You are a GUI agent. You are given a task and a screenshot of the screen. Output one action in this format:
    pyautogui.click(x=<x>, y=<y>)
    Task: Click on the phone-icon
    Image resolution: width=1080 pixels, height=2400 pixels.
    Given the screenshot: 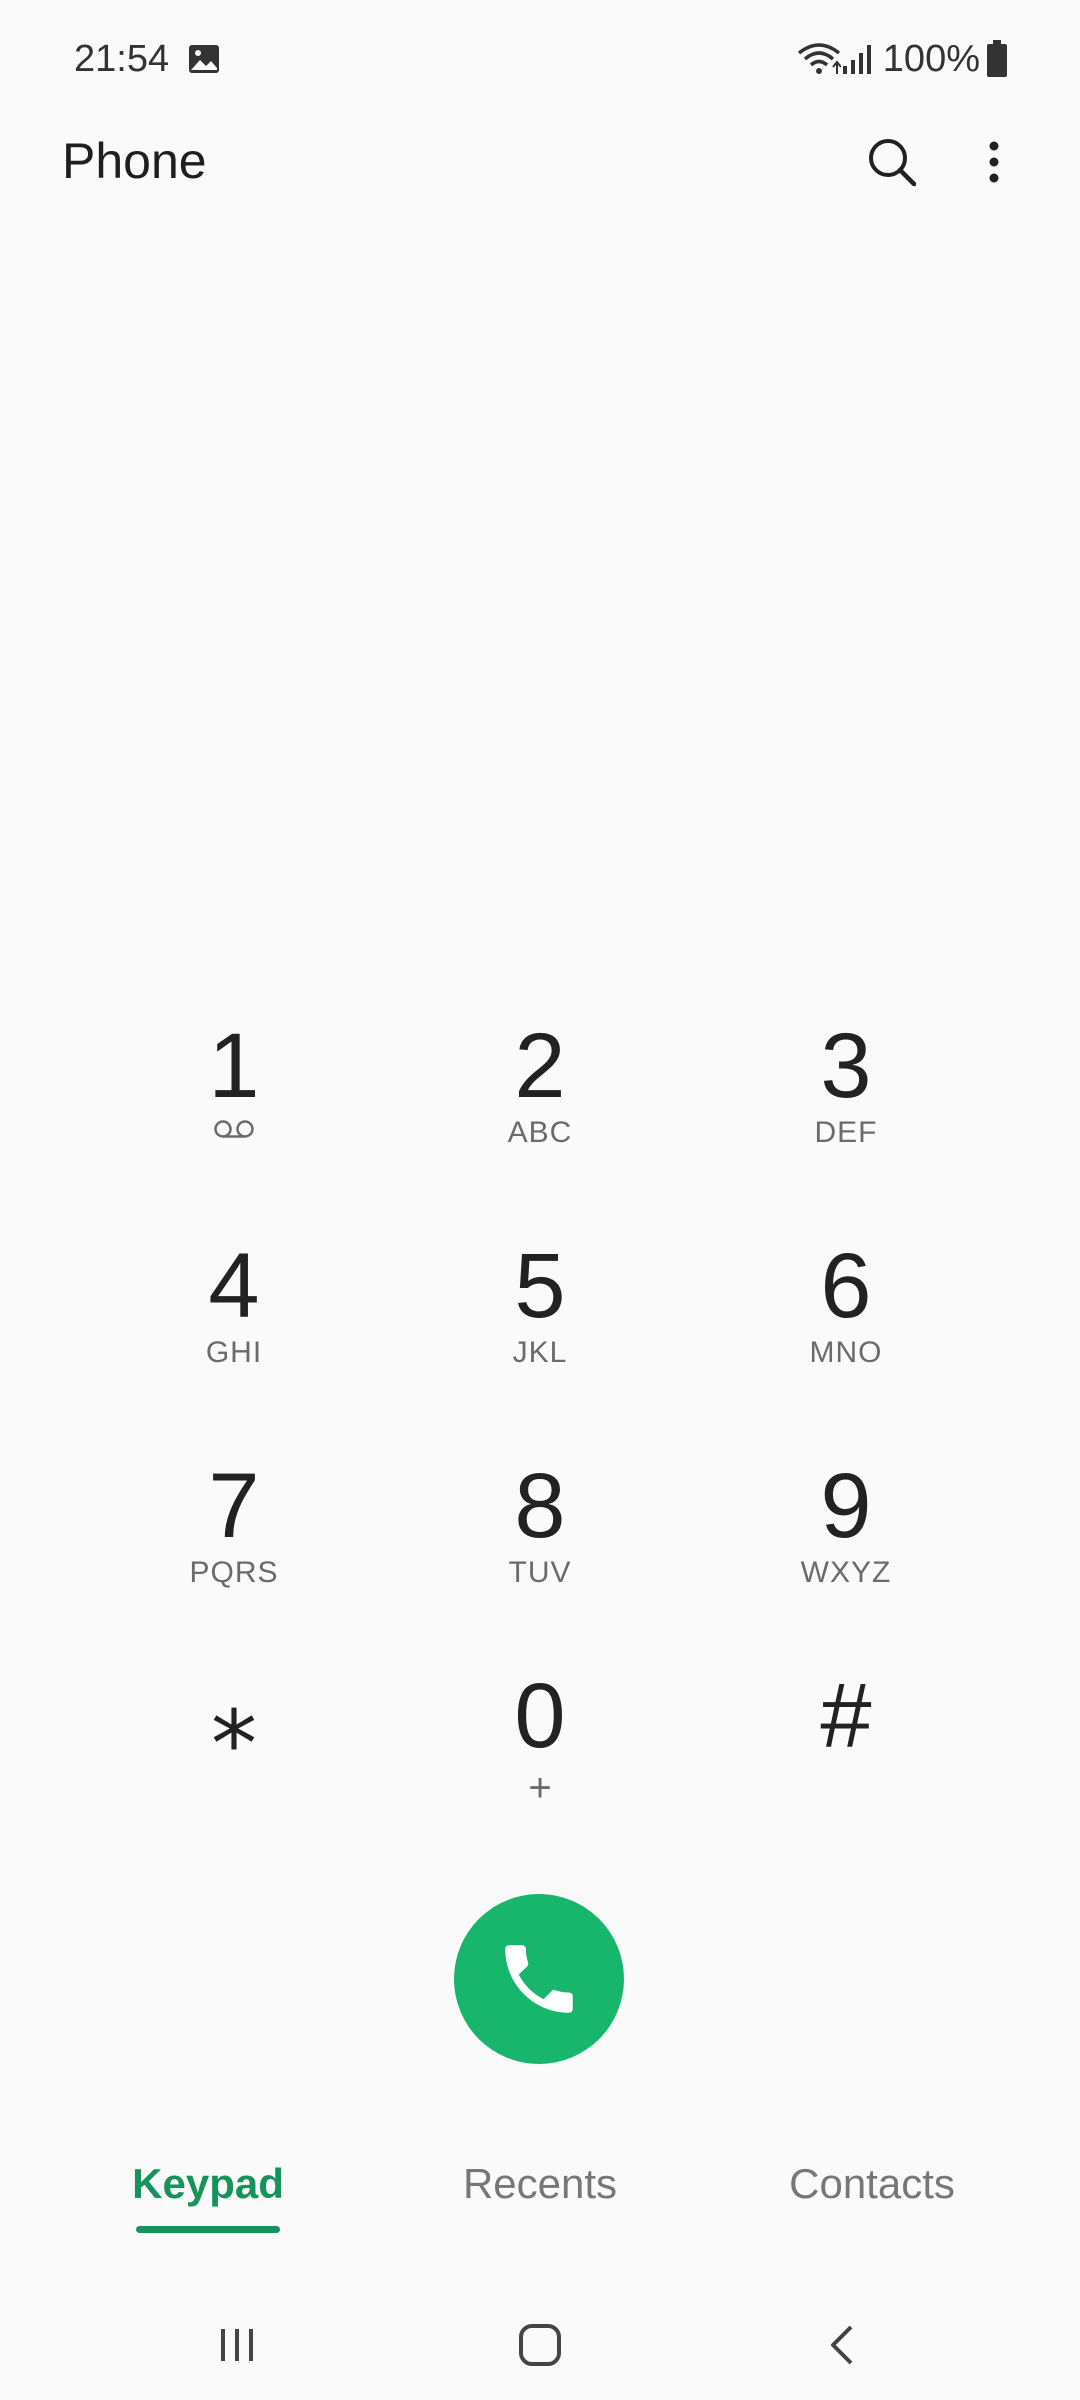 What is the action you would take?
    pyautogui.click(x=539, y=1979)
    